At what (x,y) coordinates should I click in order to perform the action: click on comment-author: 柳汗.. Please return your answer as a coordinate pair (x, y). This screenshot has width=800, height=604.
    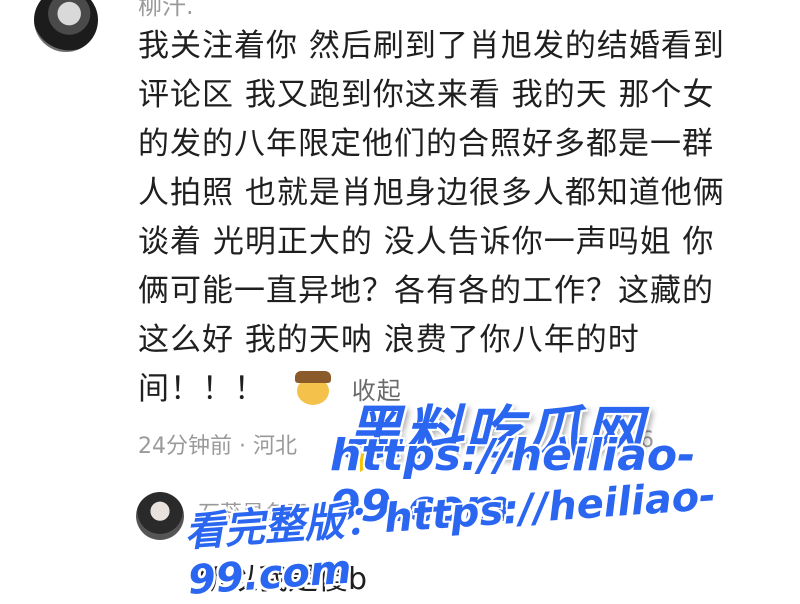
    Looking at the image, I should click on (166, 10).